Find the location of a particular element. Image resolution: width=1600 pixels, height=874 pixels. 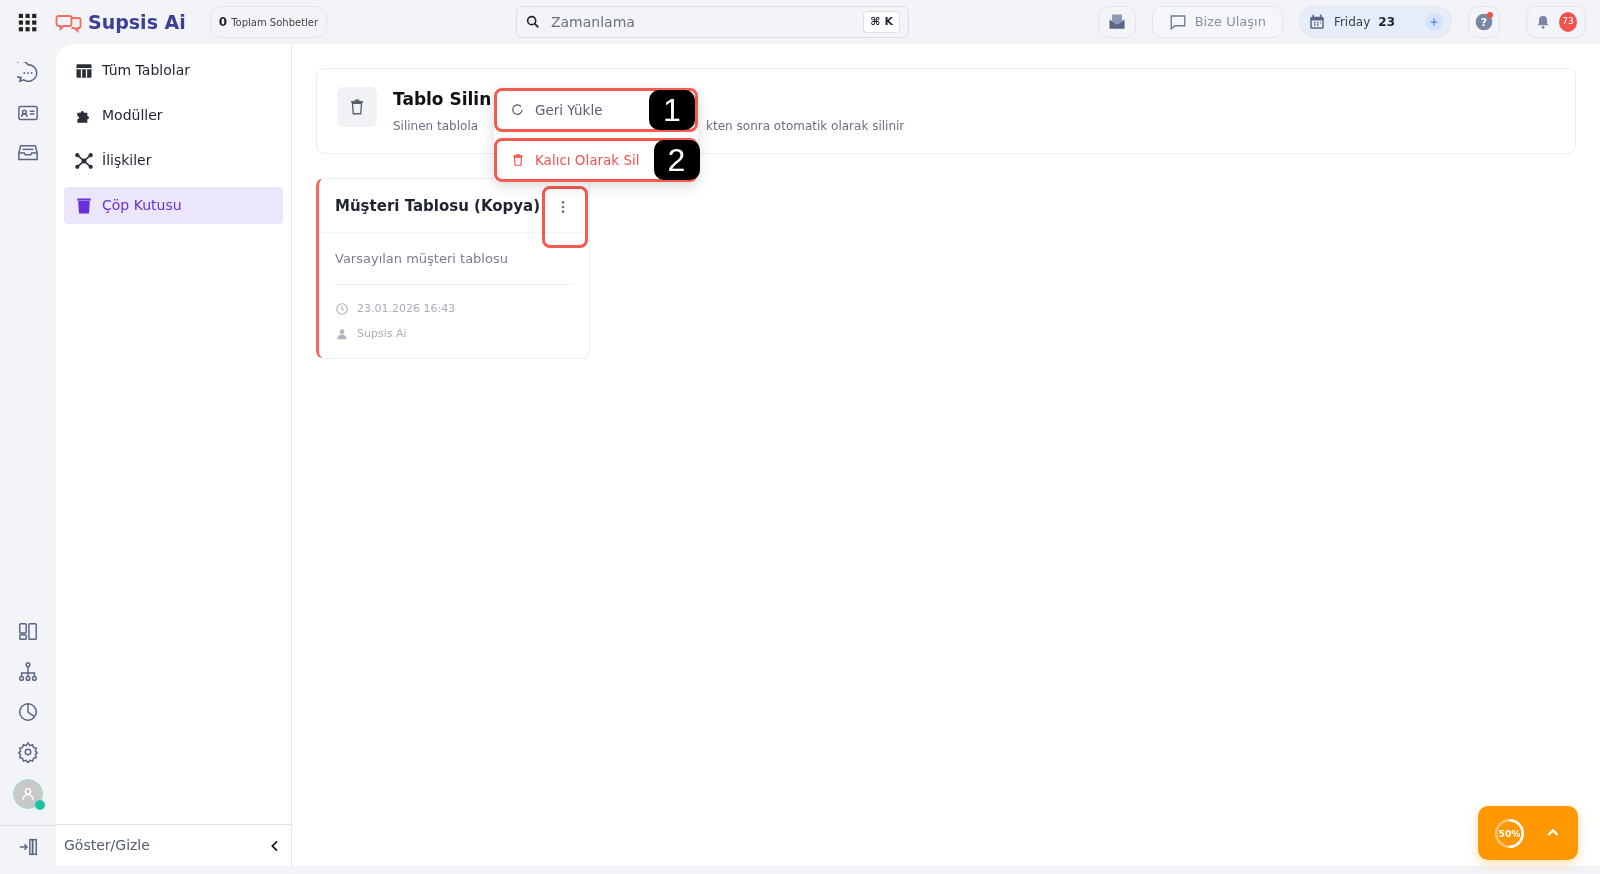

chat-count: 0 is located at coordinates (223, 22).